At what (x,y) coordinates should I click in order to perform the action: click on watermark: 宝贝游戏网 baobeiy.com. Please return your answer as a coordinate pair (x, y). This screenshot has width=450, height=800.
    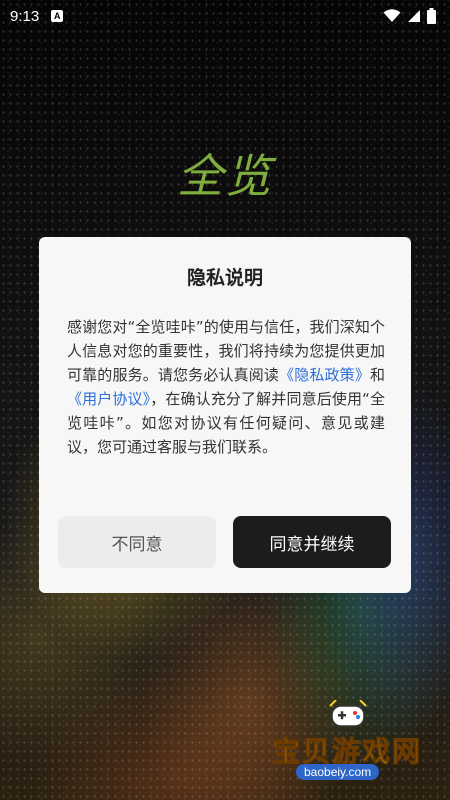
    Looking at the image, I should click on (346, 740).